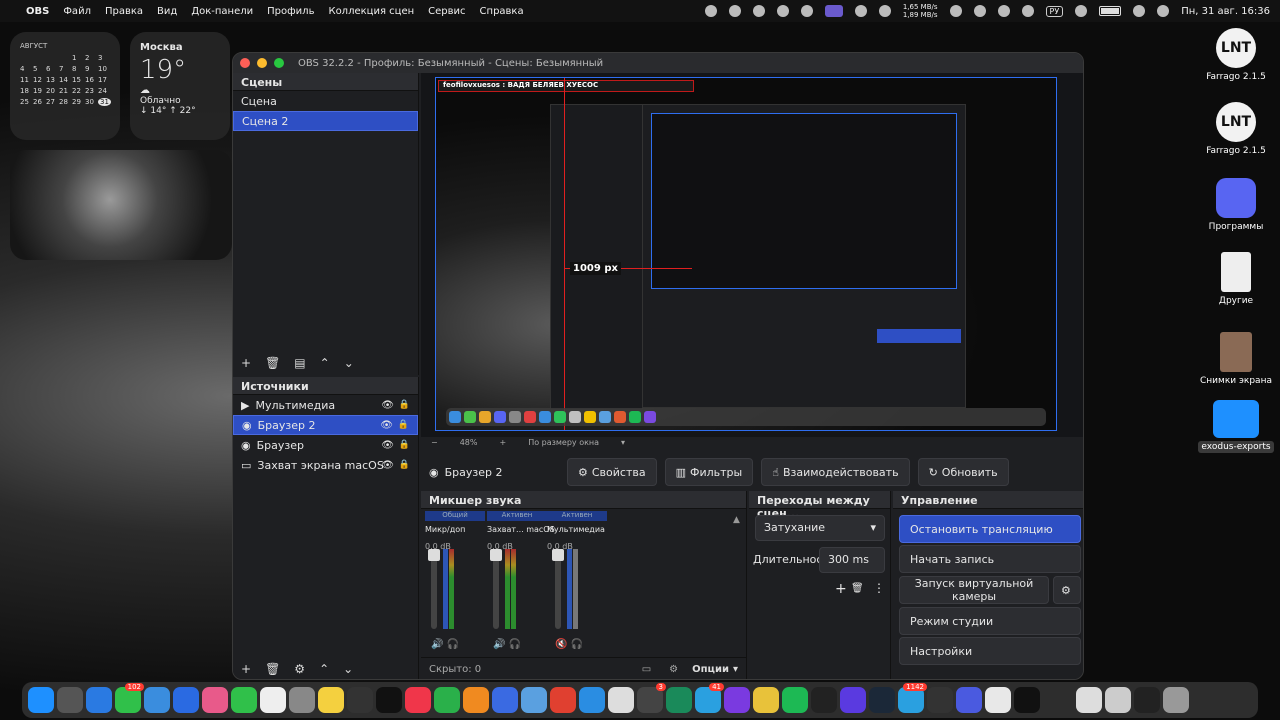 This screenshot has height=720, width=1280. What do you see at coordinates (990, 651) in the screenshot?
I see `settings-button: Настройки` at bounding box center [990, 651].